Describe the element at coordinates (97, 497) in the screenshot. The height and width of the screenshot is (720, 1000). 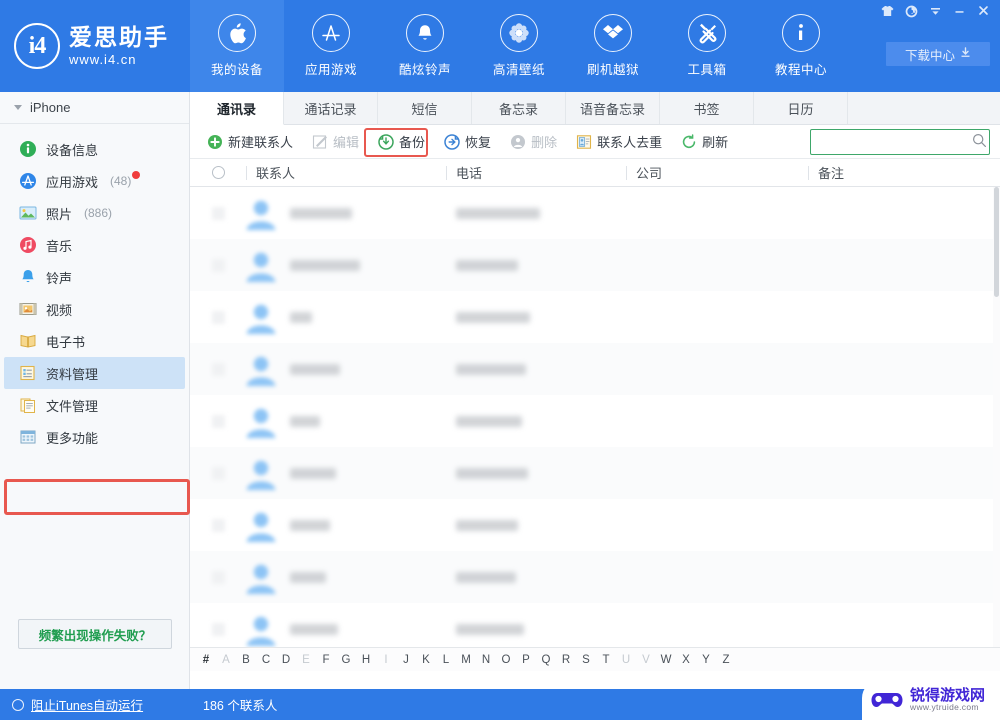
I see `sidebar-highlight-box` at that location.